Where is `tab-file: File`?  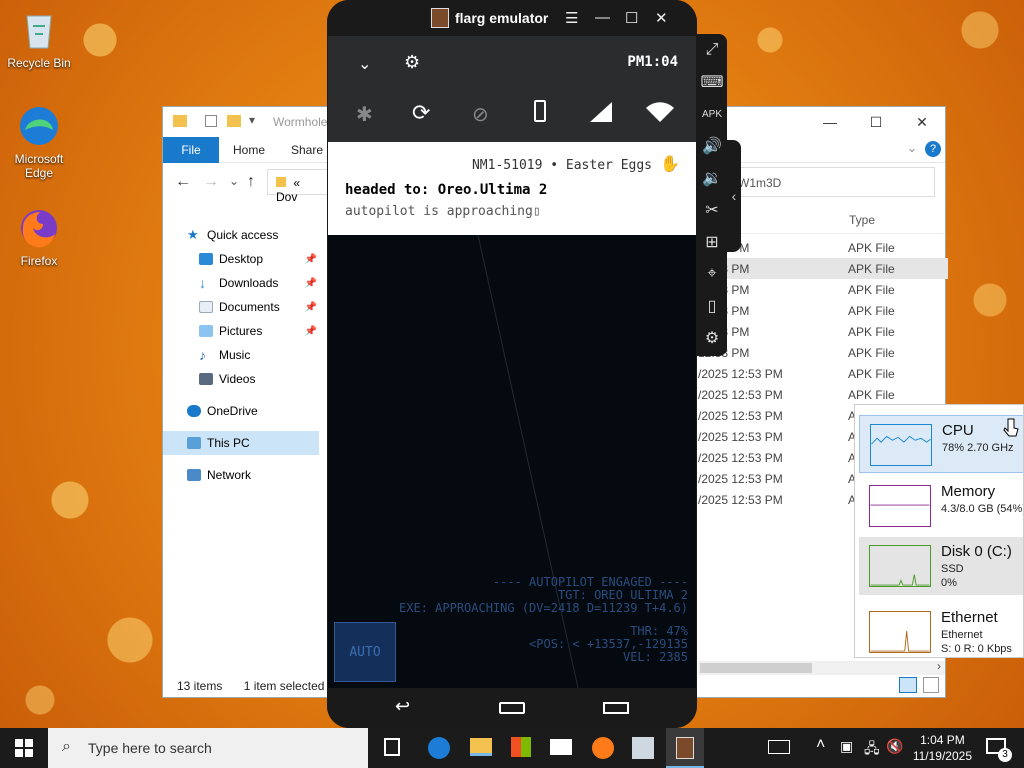
tab-file: File is located at coordinates (191, 150).